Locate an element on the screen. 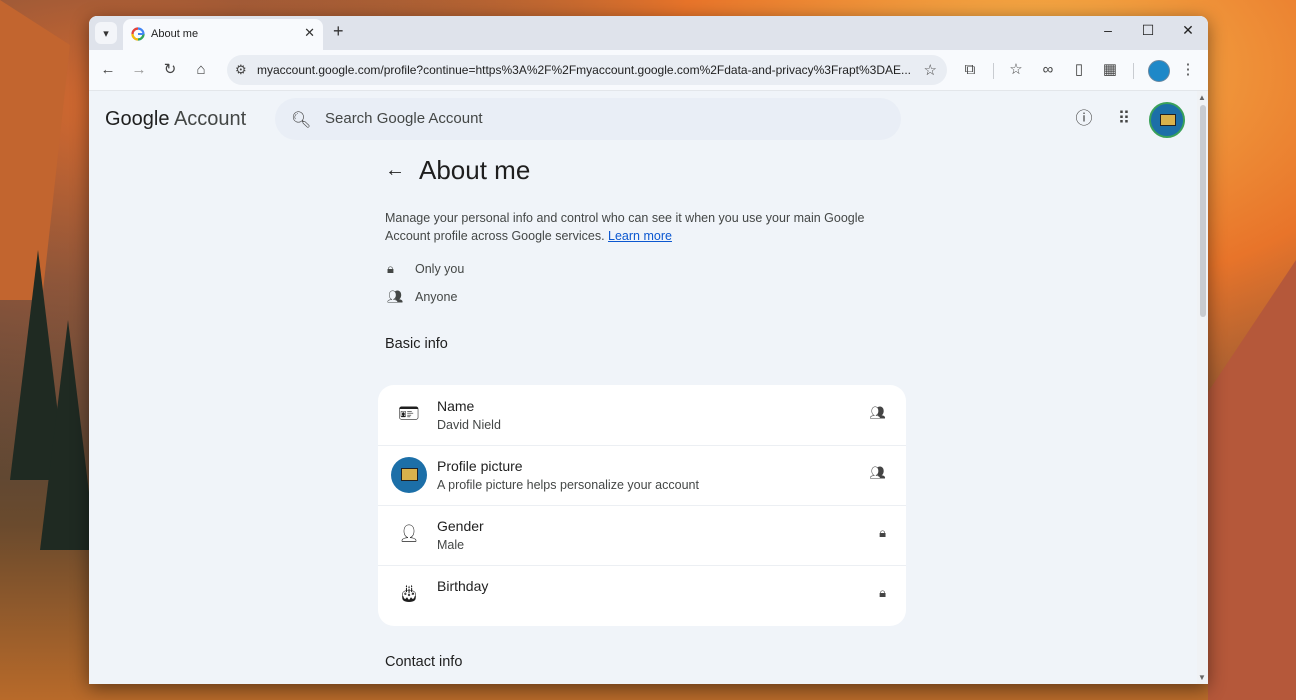 This screenshot has width=1296, height=700. basic-info-heading: Basic info is located at coordinates (416, 344).